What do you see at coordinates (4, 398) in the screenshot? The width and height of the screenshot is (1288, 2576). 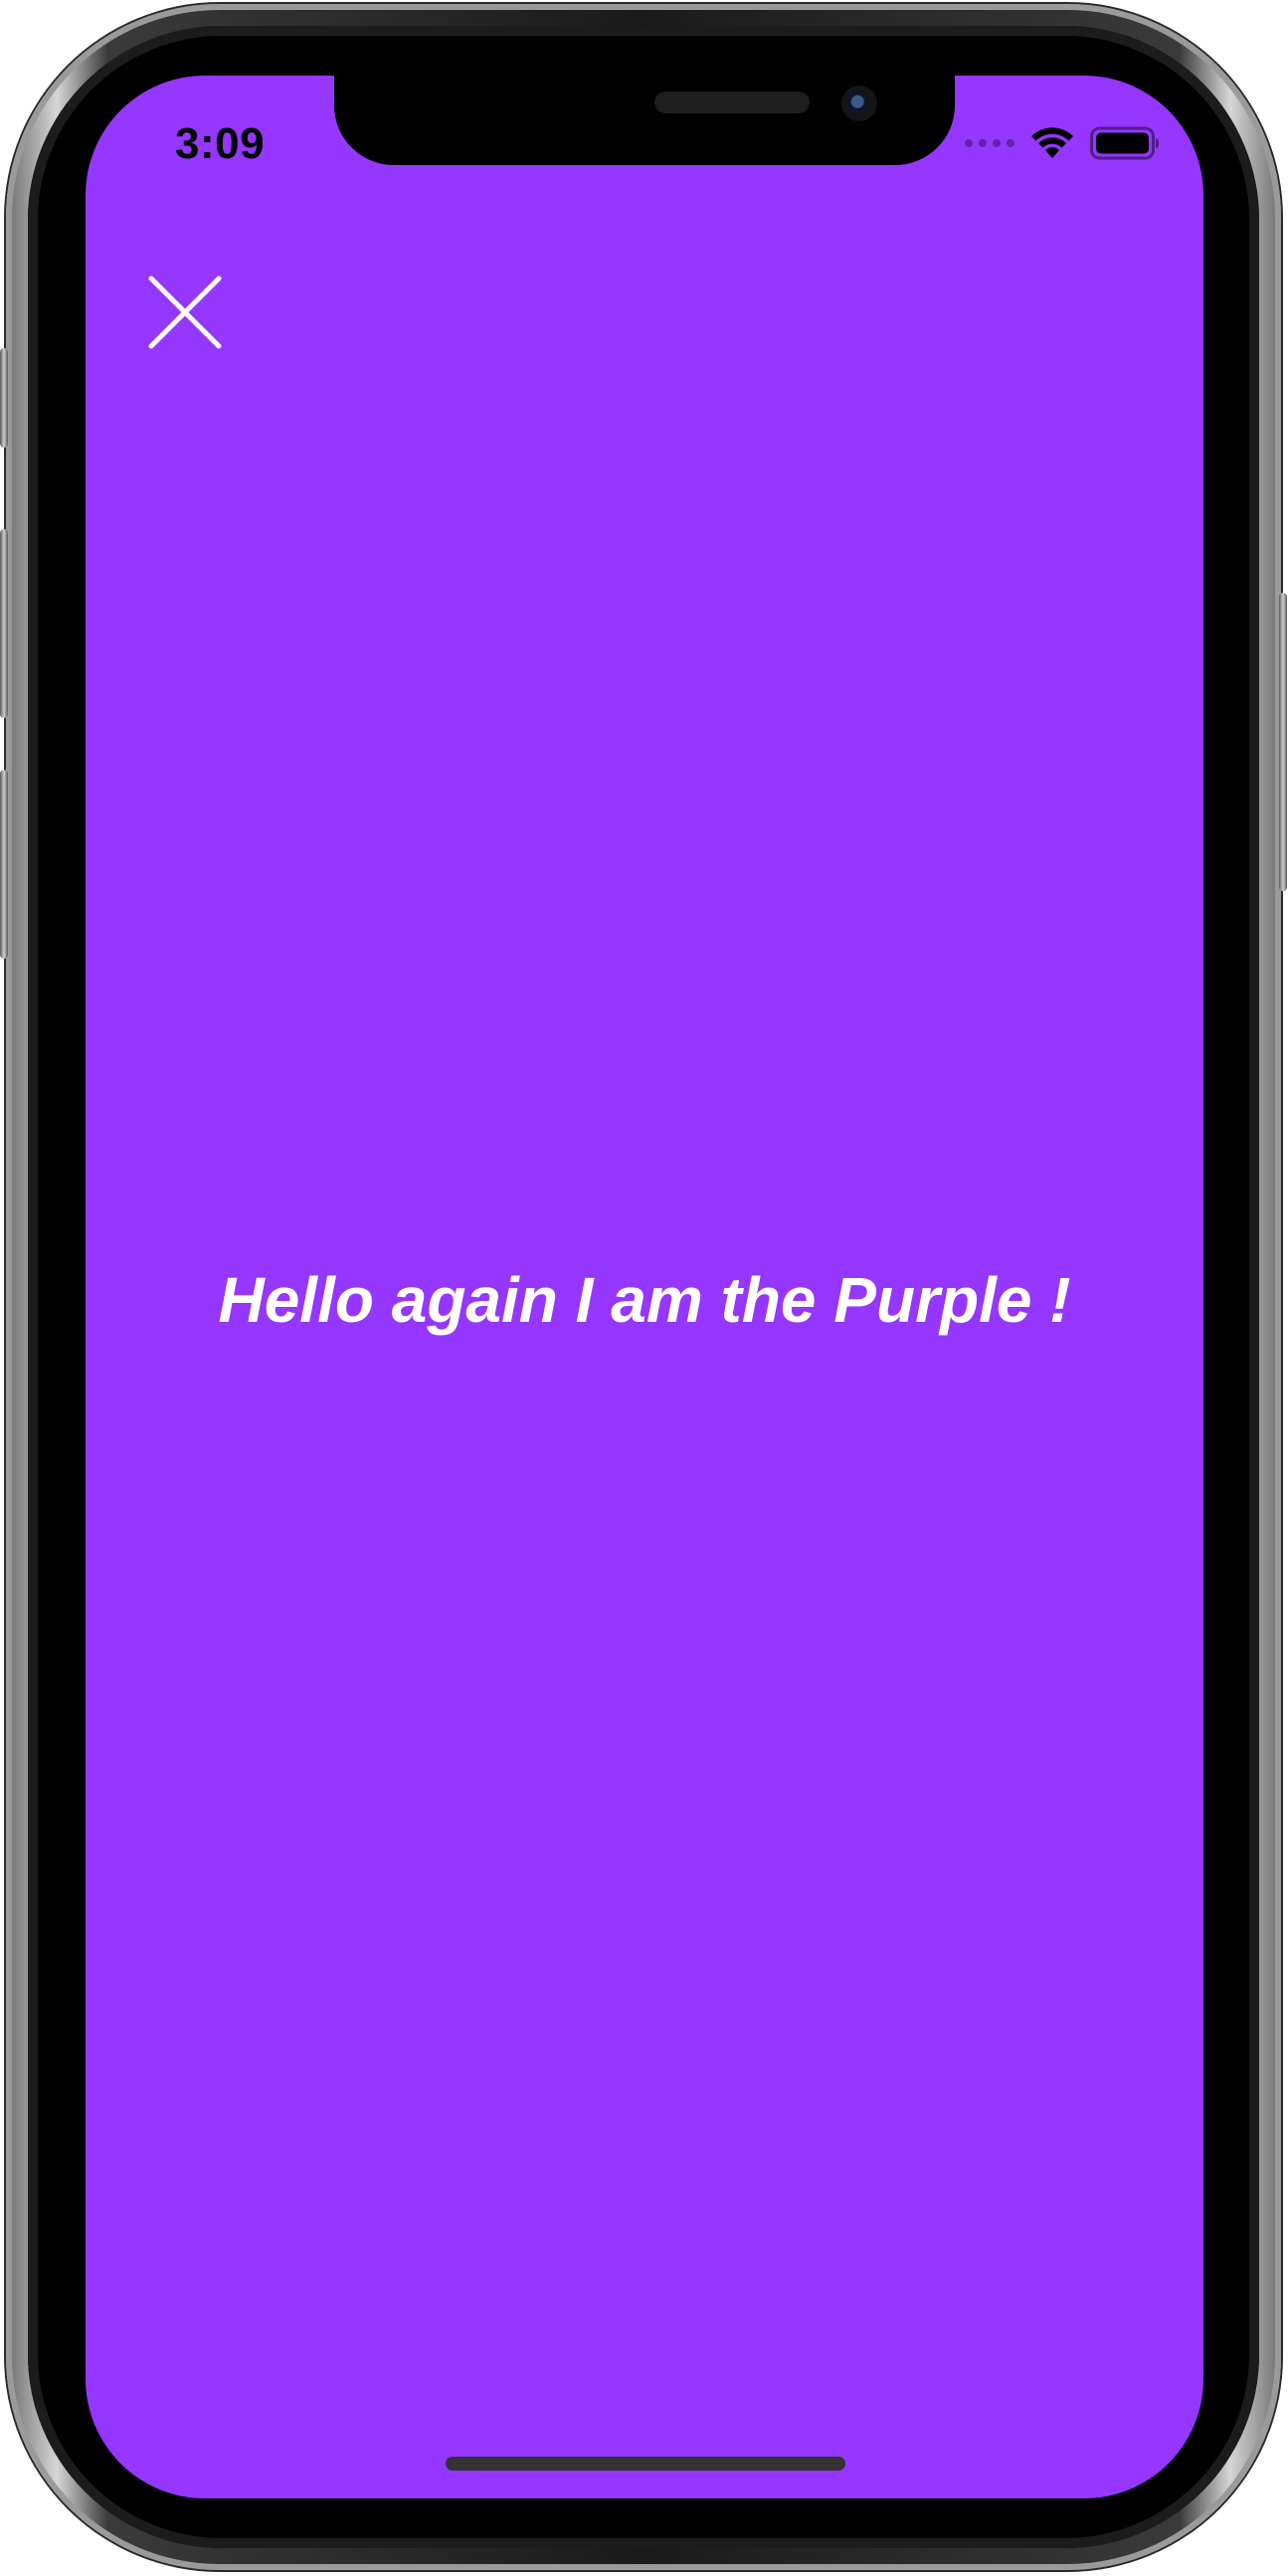 I see `mute-switch` at bounding box center [4, 398].